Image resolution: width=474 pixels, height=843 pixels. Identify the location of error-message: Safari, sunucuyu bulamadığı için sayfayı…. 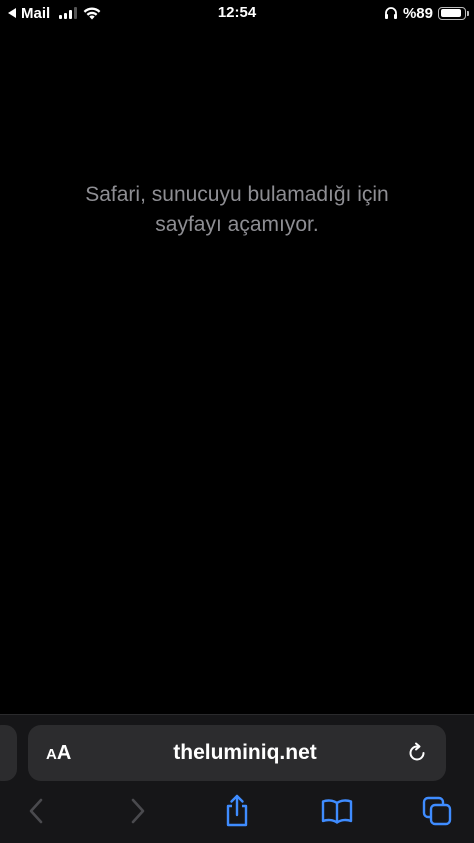
(237, 210).